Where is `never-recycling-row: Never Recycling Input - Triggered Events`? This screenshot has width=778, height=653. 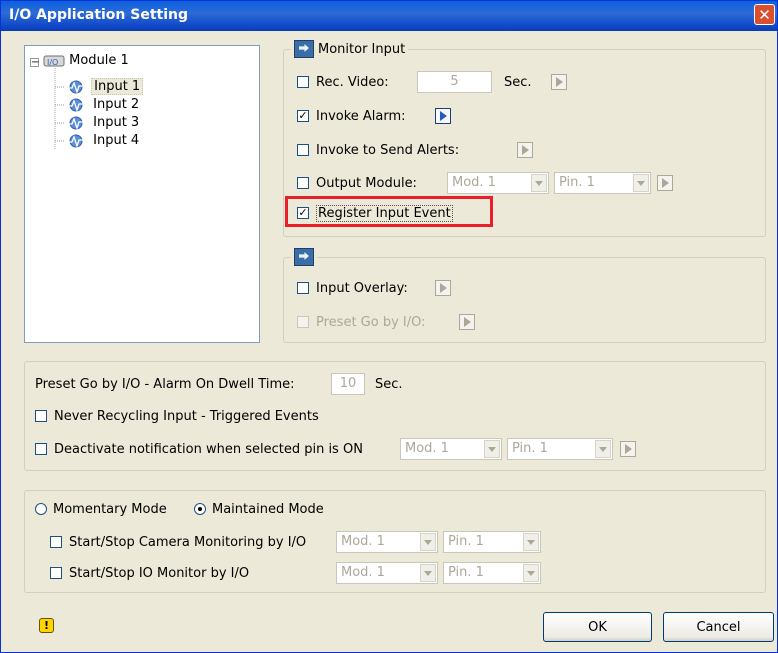 never-recycling-row: Never Recycling Input - Triggered Events is located at coordinates (177, 416).